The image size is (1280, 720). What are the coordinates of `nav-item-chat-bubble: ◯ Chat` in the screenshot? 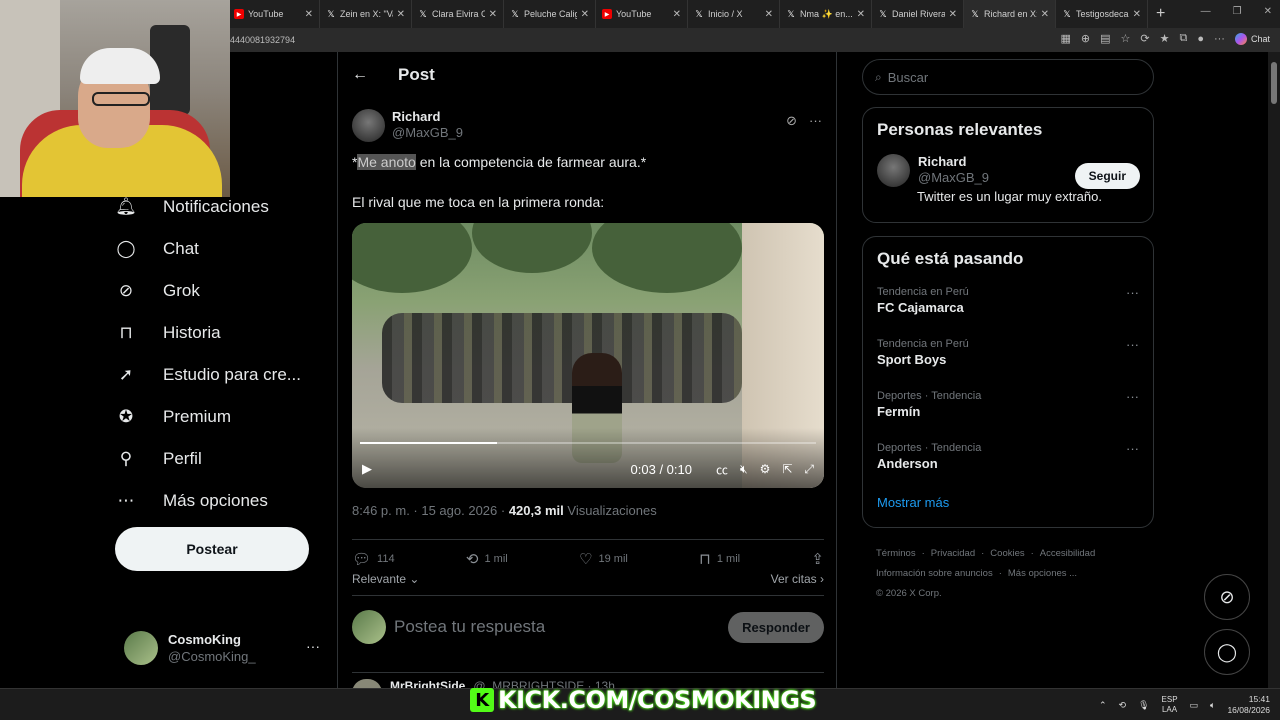 It's located at (220, 249).